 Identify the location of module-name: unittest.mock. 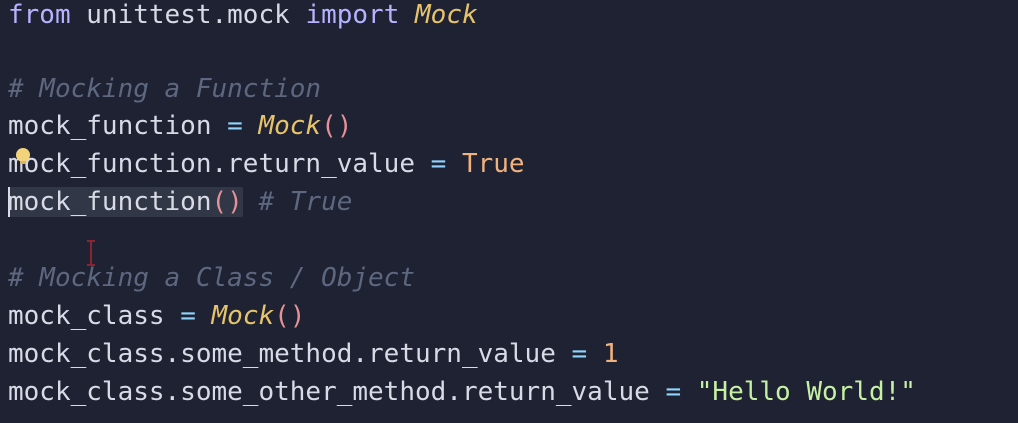
(188, 15).